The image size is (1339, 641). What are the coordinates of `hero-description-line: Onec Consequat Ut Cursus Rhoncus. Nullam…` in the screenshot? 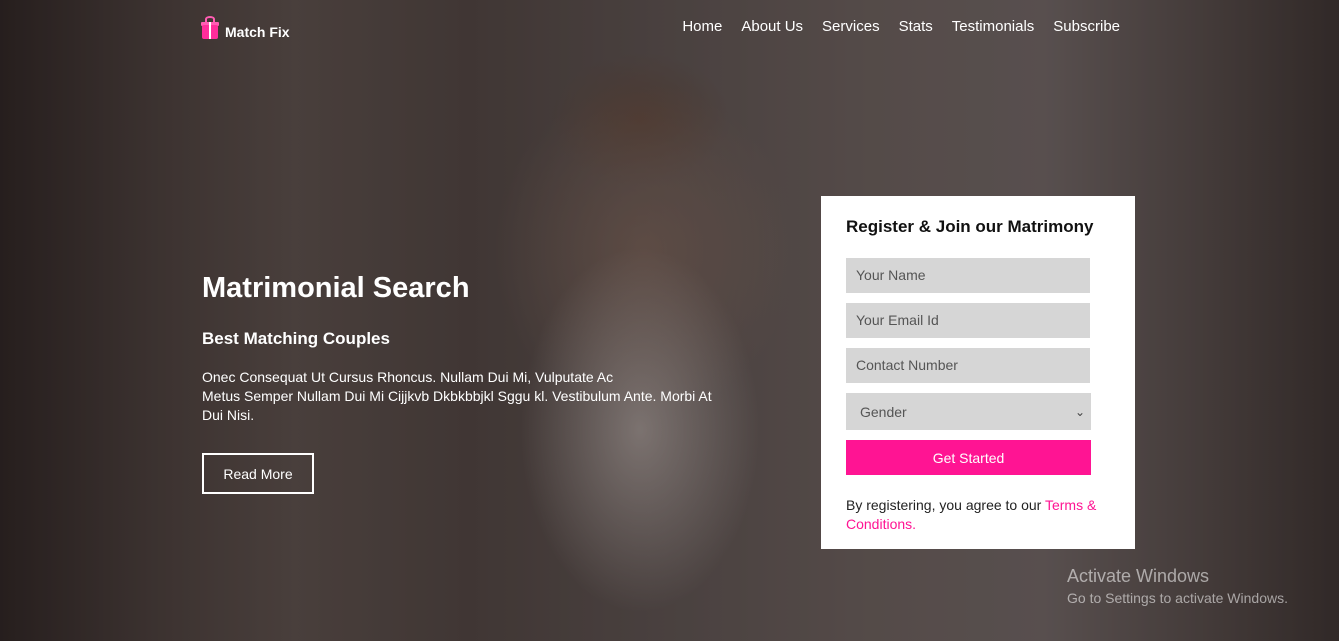 It's located at (408, 377).